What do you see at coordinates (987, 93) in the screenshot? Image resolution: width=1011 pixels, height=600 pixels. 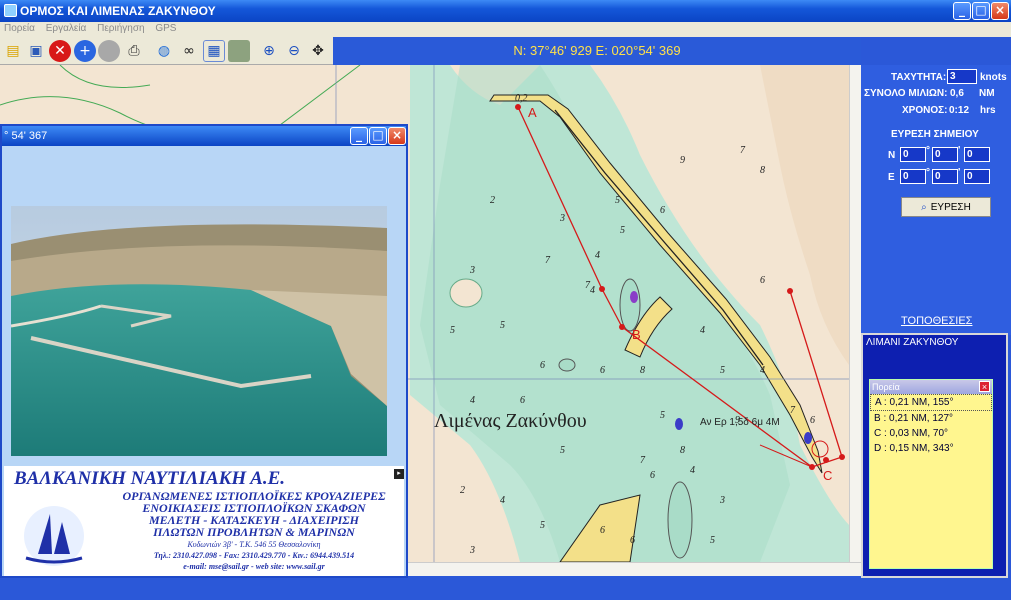 I see `total-miles-unit: NM` at bounding box center [987, 93].